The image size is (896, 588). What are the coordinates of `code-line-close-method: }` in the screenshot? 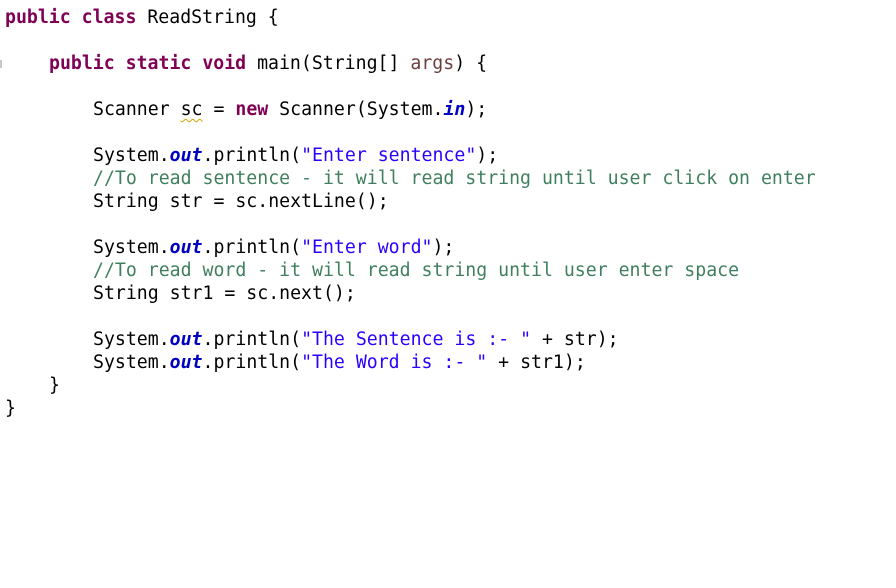 It's located at (54, 385).